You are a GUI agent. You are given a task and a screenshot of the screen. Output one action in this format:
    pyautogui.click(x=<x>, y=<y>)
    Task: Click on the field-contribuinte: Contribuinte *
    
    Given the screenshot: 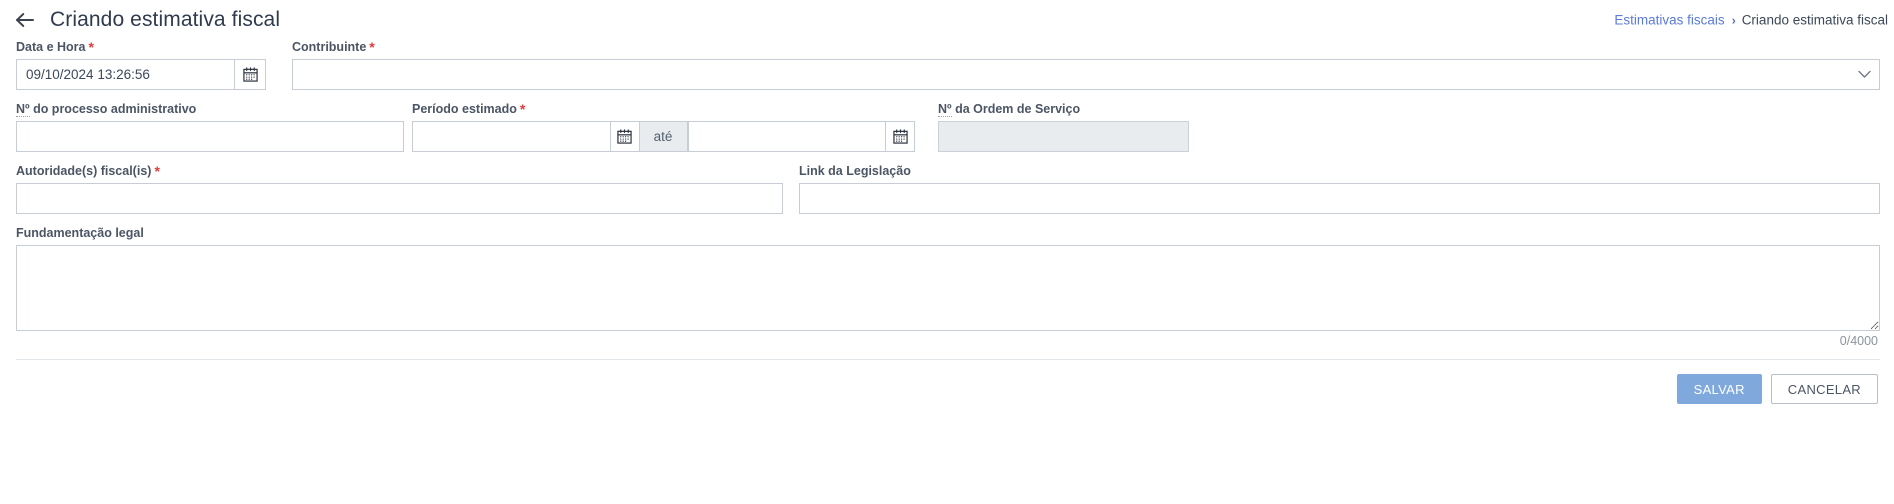 What is the action you would take?
    pyautogui.click(x=1086, y=65)
    